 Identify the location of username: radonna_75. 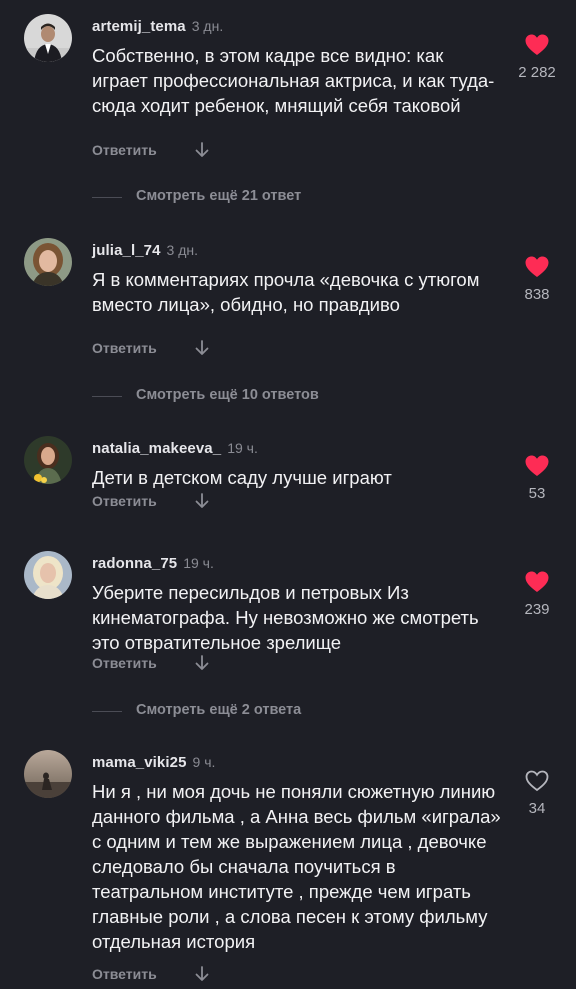
(134, 563).